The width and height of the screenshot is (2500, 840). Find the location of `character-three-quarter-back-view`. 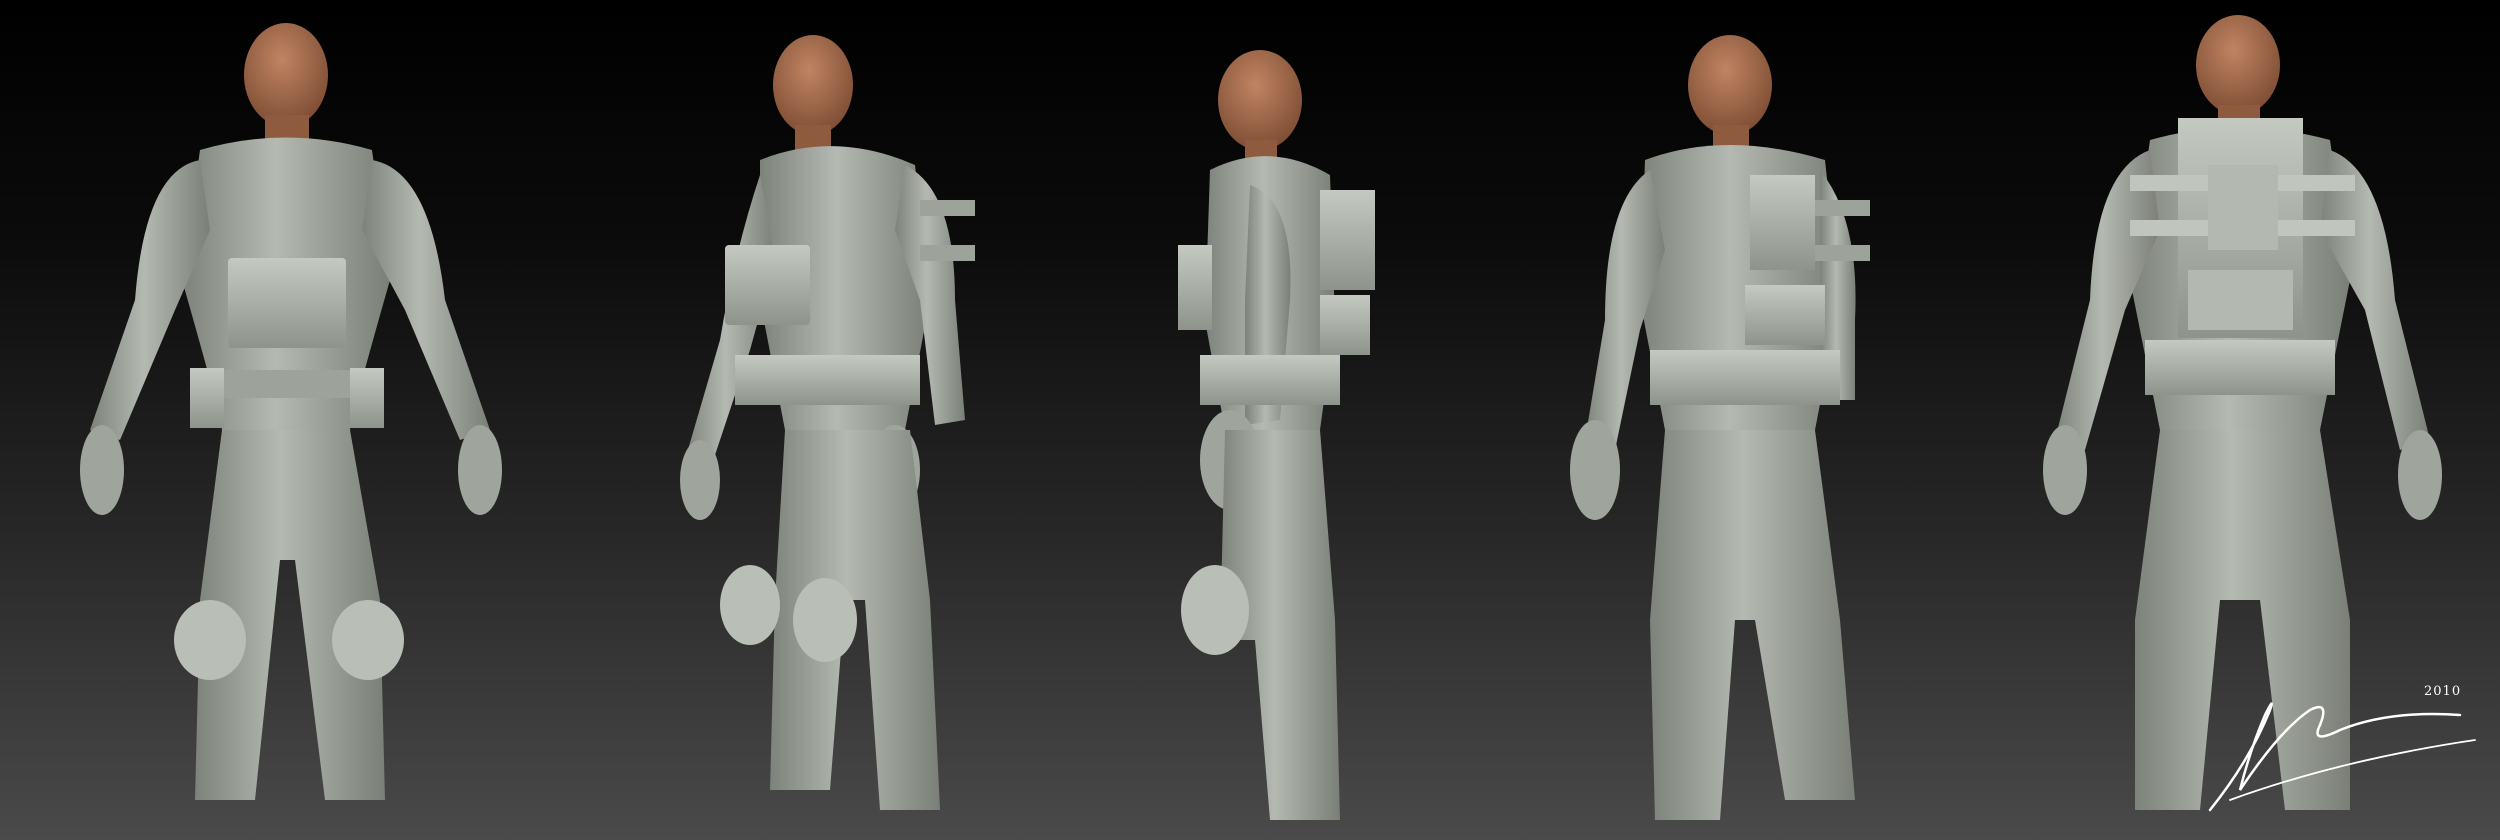

character-three-quarter-back-view is located at coordinates (1730, 420).